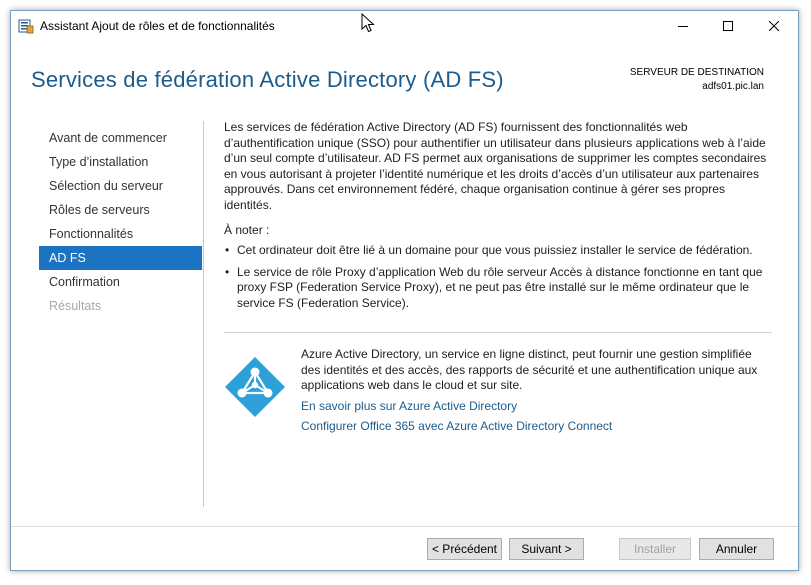 This screenshot has height=585, width=811. Describe the element at coordinates (464, 549) in the screenshot. I see `previous-button: < Précédent` at that location.